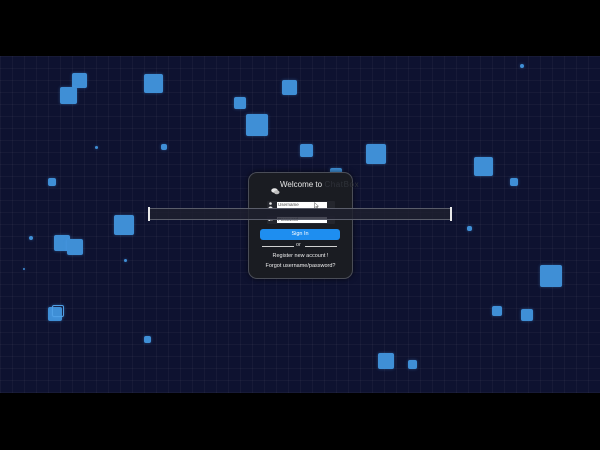  I want to click on divider-line-left, so click(278, 246).